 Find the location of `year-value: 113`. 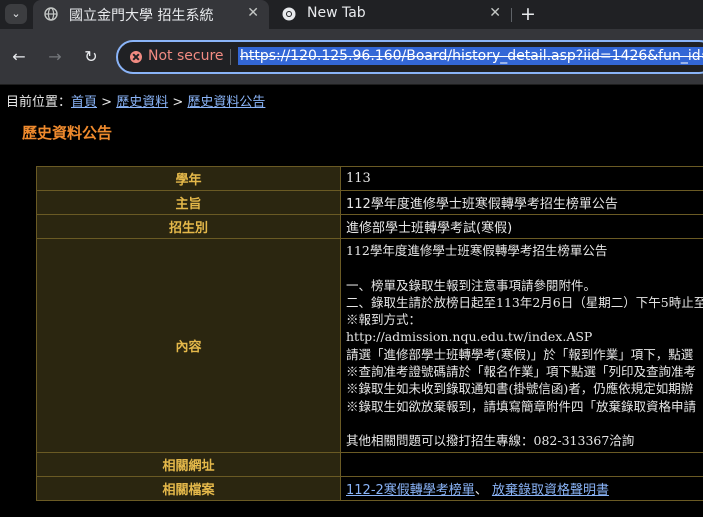

year-value: 113 is located at coordinates (521, 178).